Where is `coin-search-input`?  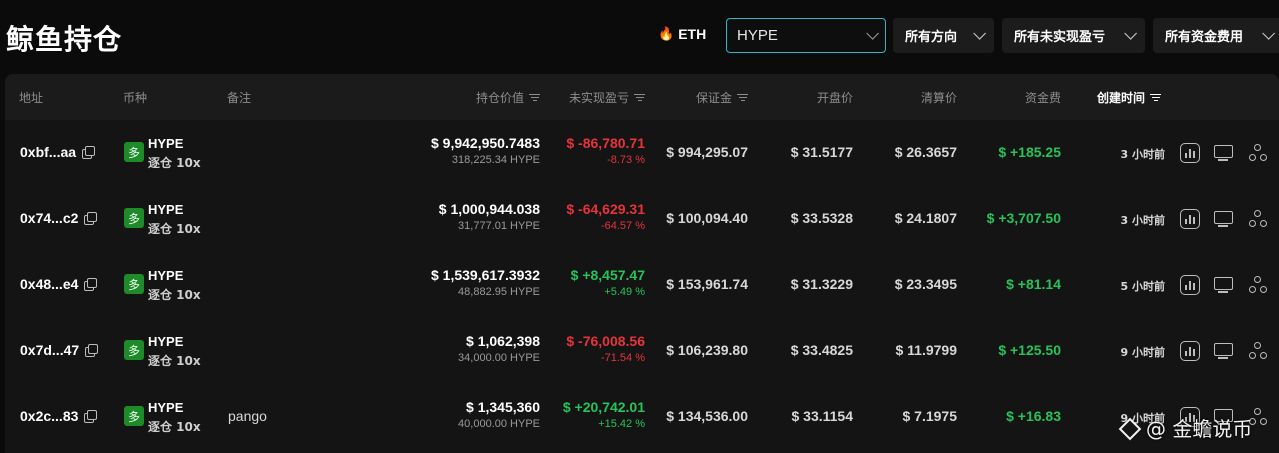
coin-search-input is located at coordinates (792, 35).